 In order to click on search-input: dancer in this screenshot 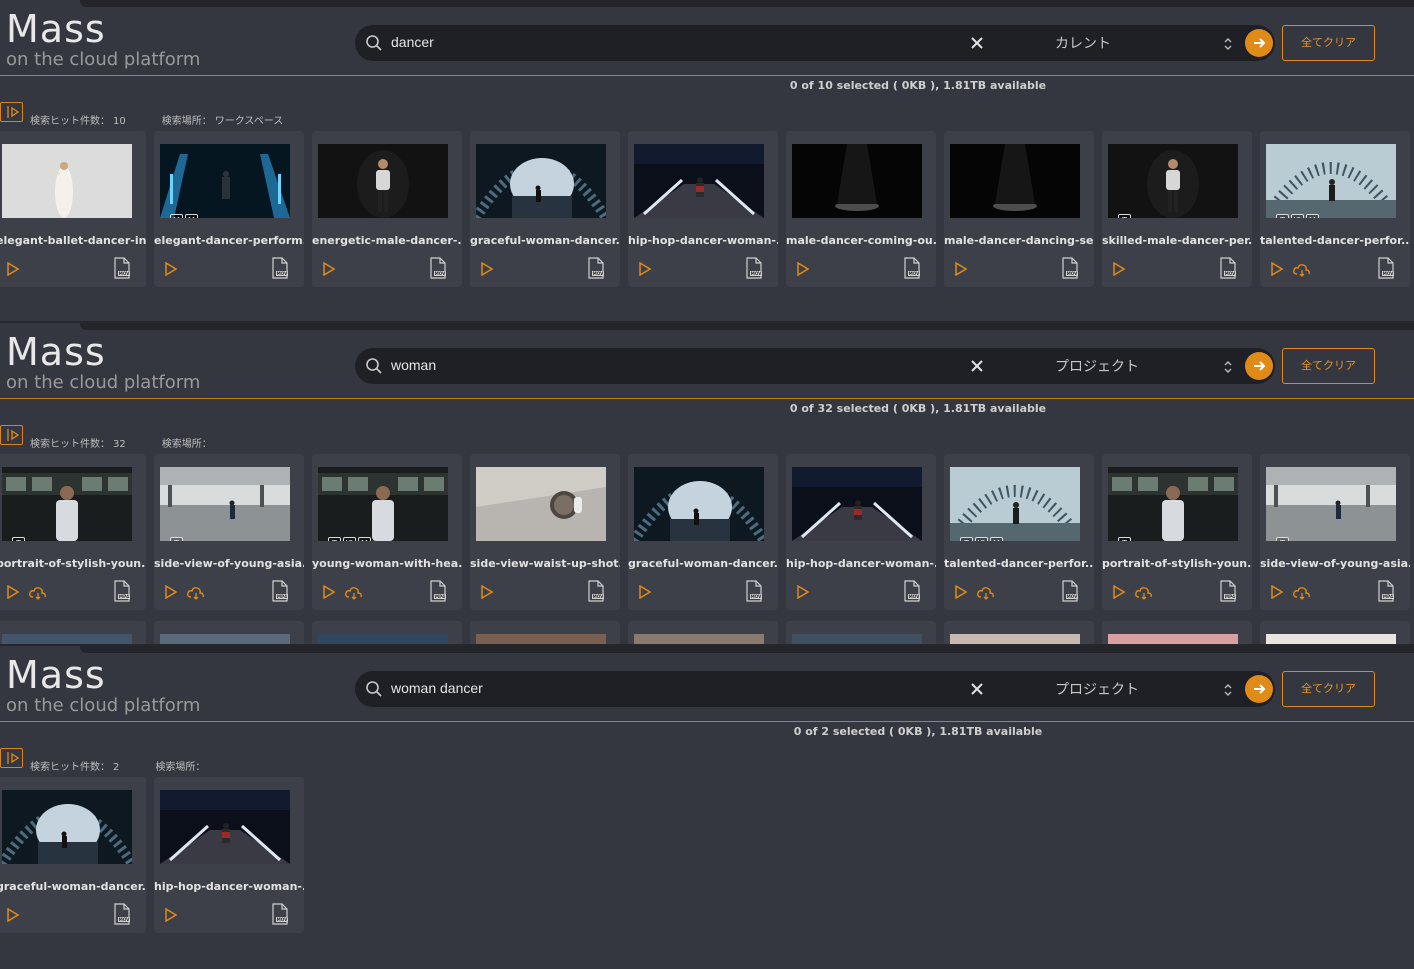, I will do `click(671, 42)`.